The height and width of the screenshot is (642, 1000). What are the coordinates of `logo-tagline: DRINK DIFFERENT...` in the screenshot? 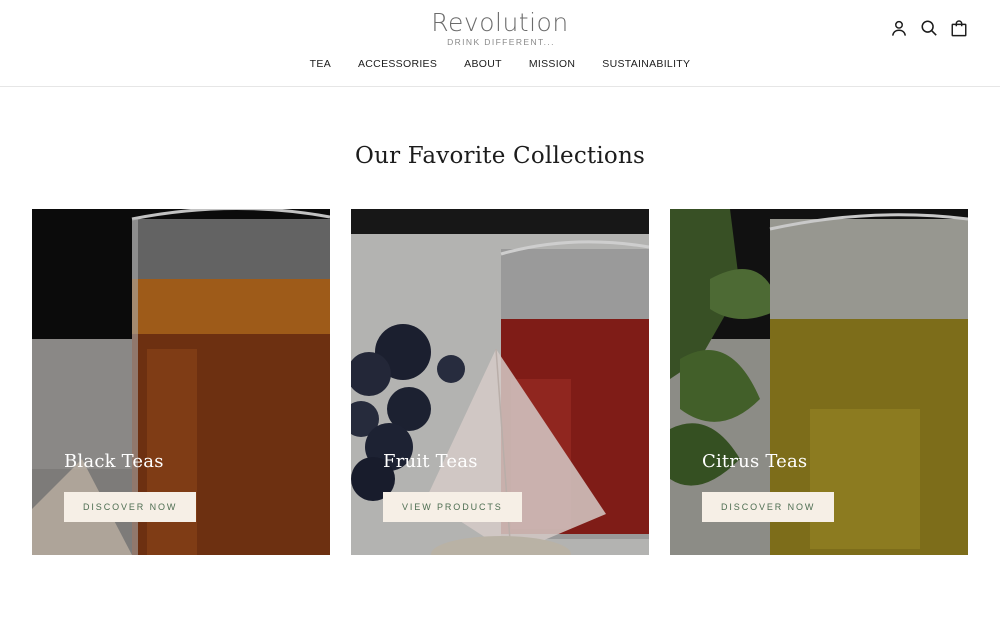 It's located at (501, 42).